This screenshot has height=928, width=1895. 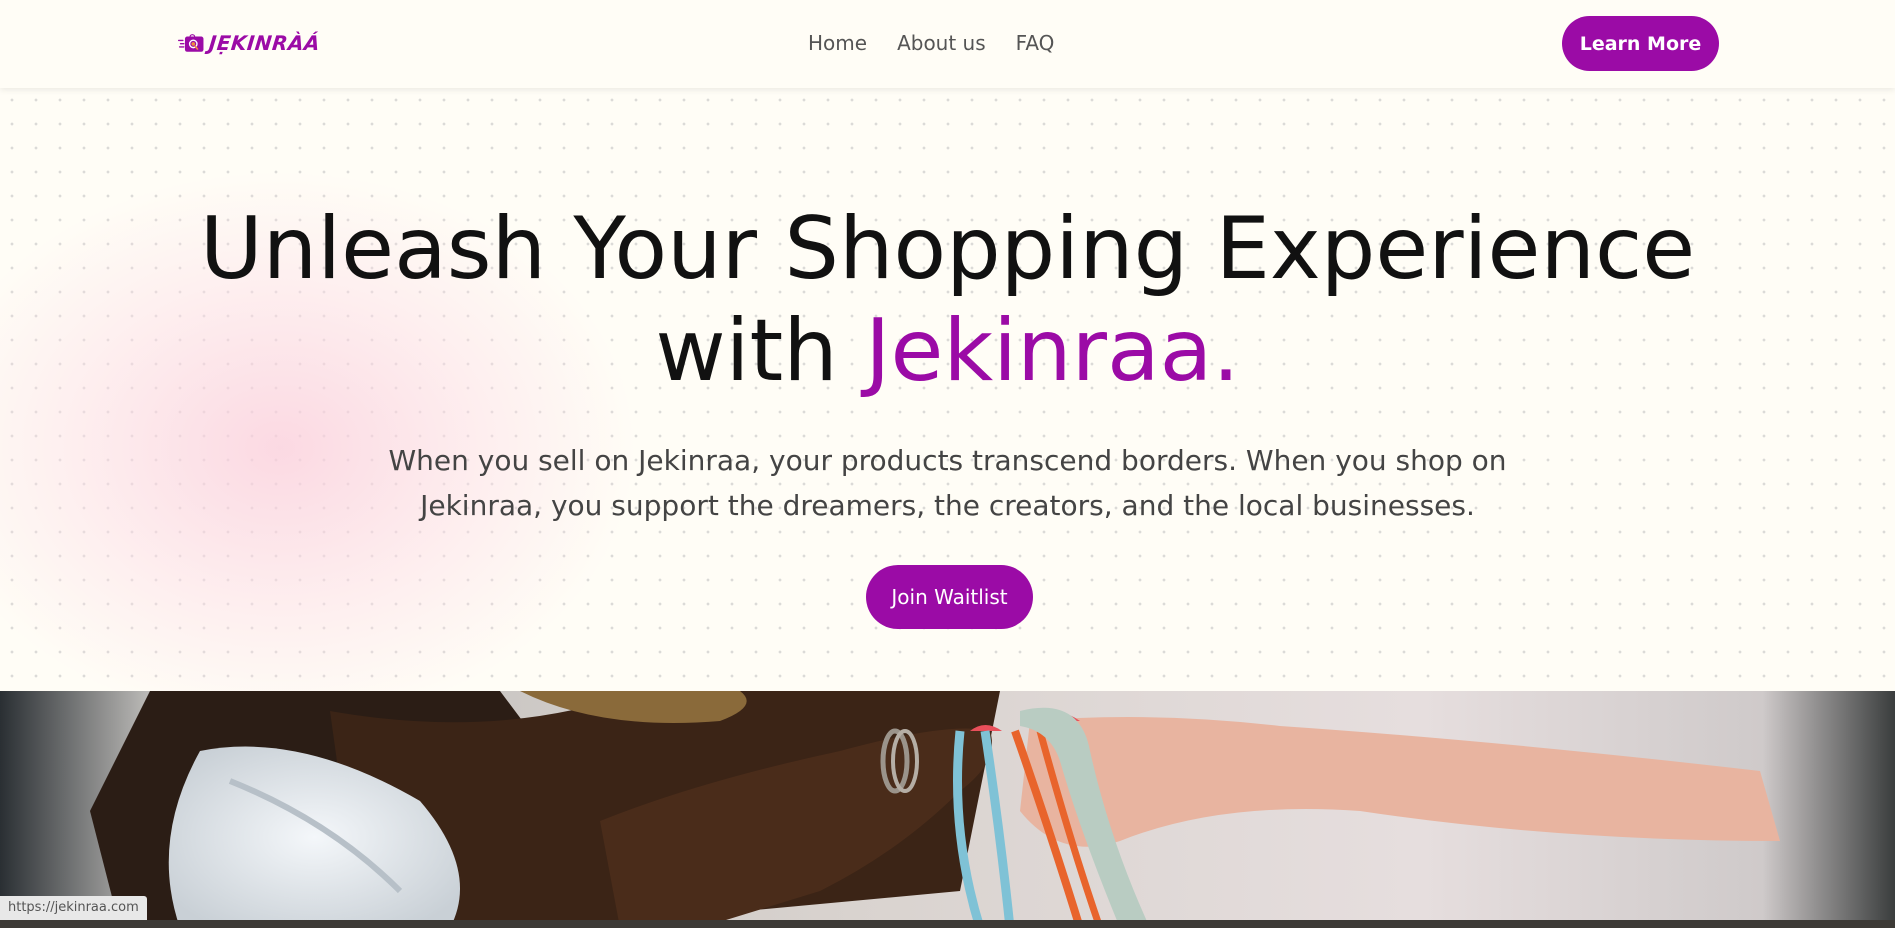 I want to click on nav-link-faq: FAQ, so click(x=1035, y=43).